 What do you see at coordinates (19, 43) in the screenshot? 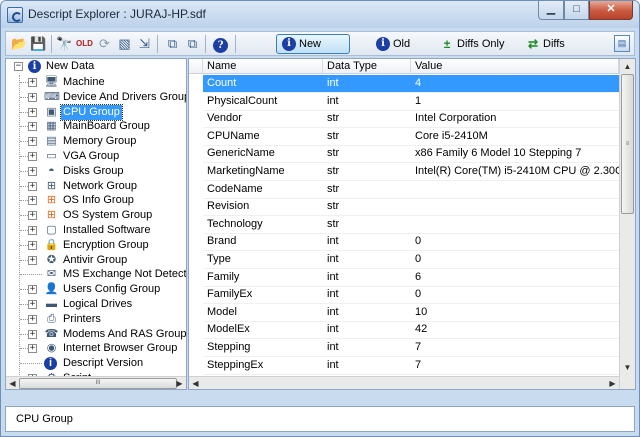
I see `open-folder-icon: 📂` at bounding box center [19, 43].